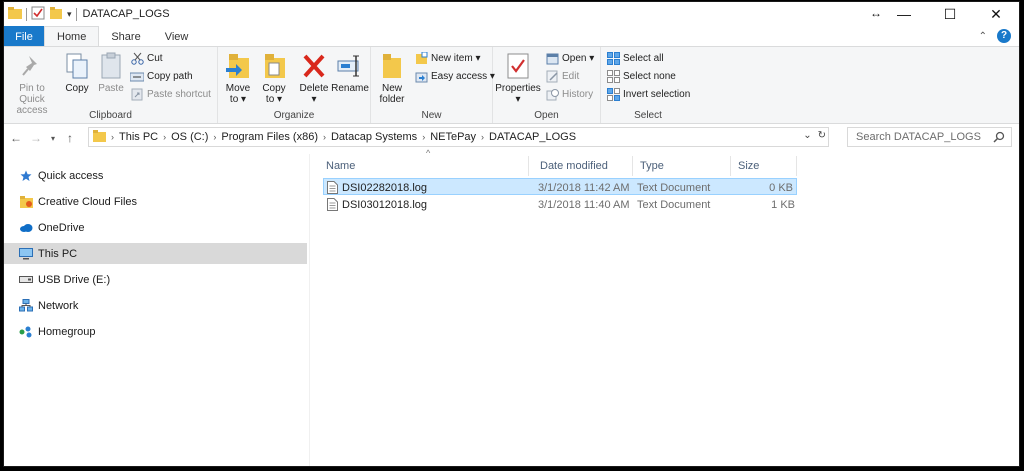 Image resolution: width=1024 pixels, height=471 pixels. I want to click on minimize-button: —, so click(904, 14).